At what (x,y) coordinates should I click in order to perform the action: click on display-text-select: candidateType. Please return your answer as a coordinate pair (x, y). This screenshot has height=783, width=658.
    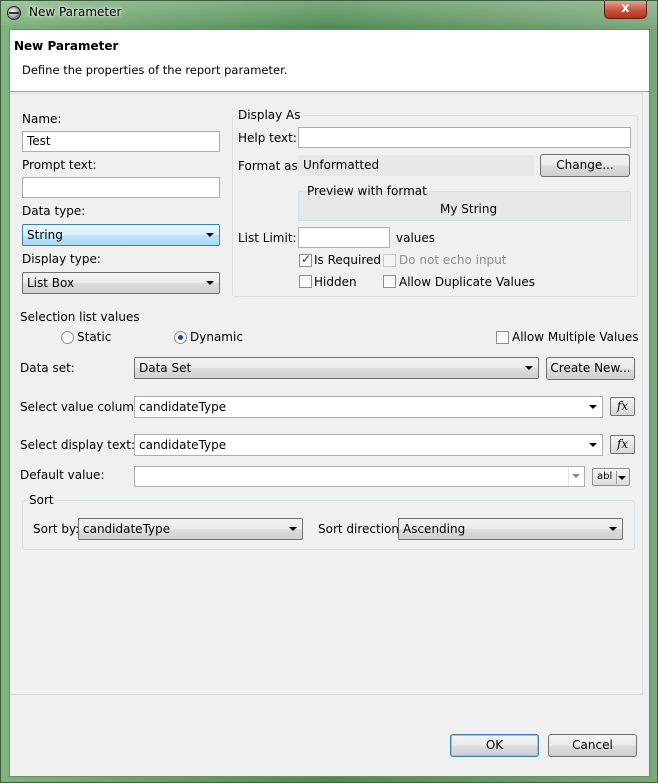
    Looking at the image, I should click on (368, 445).